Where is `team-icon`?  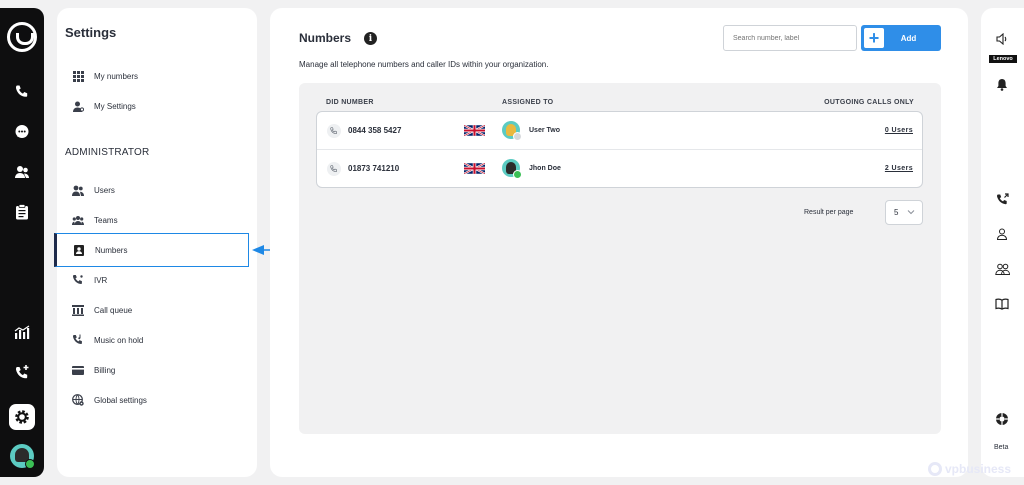
team-icon is located at coordinates (78, 220).